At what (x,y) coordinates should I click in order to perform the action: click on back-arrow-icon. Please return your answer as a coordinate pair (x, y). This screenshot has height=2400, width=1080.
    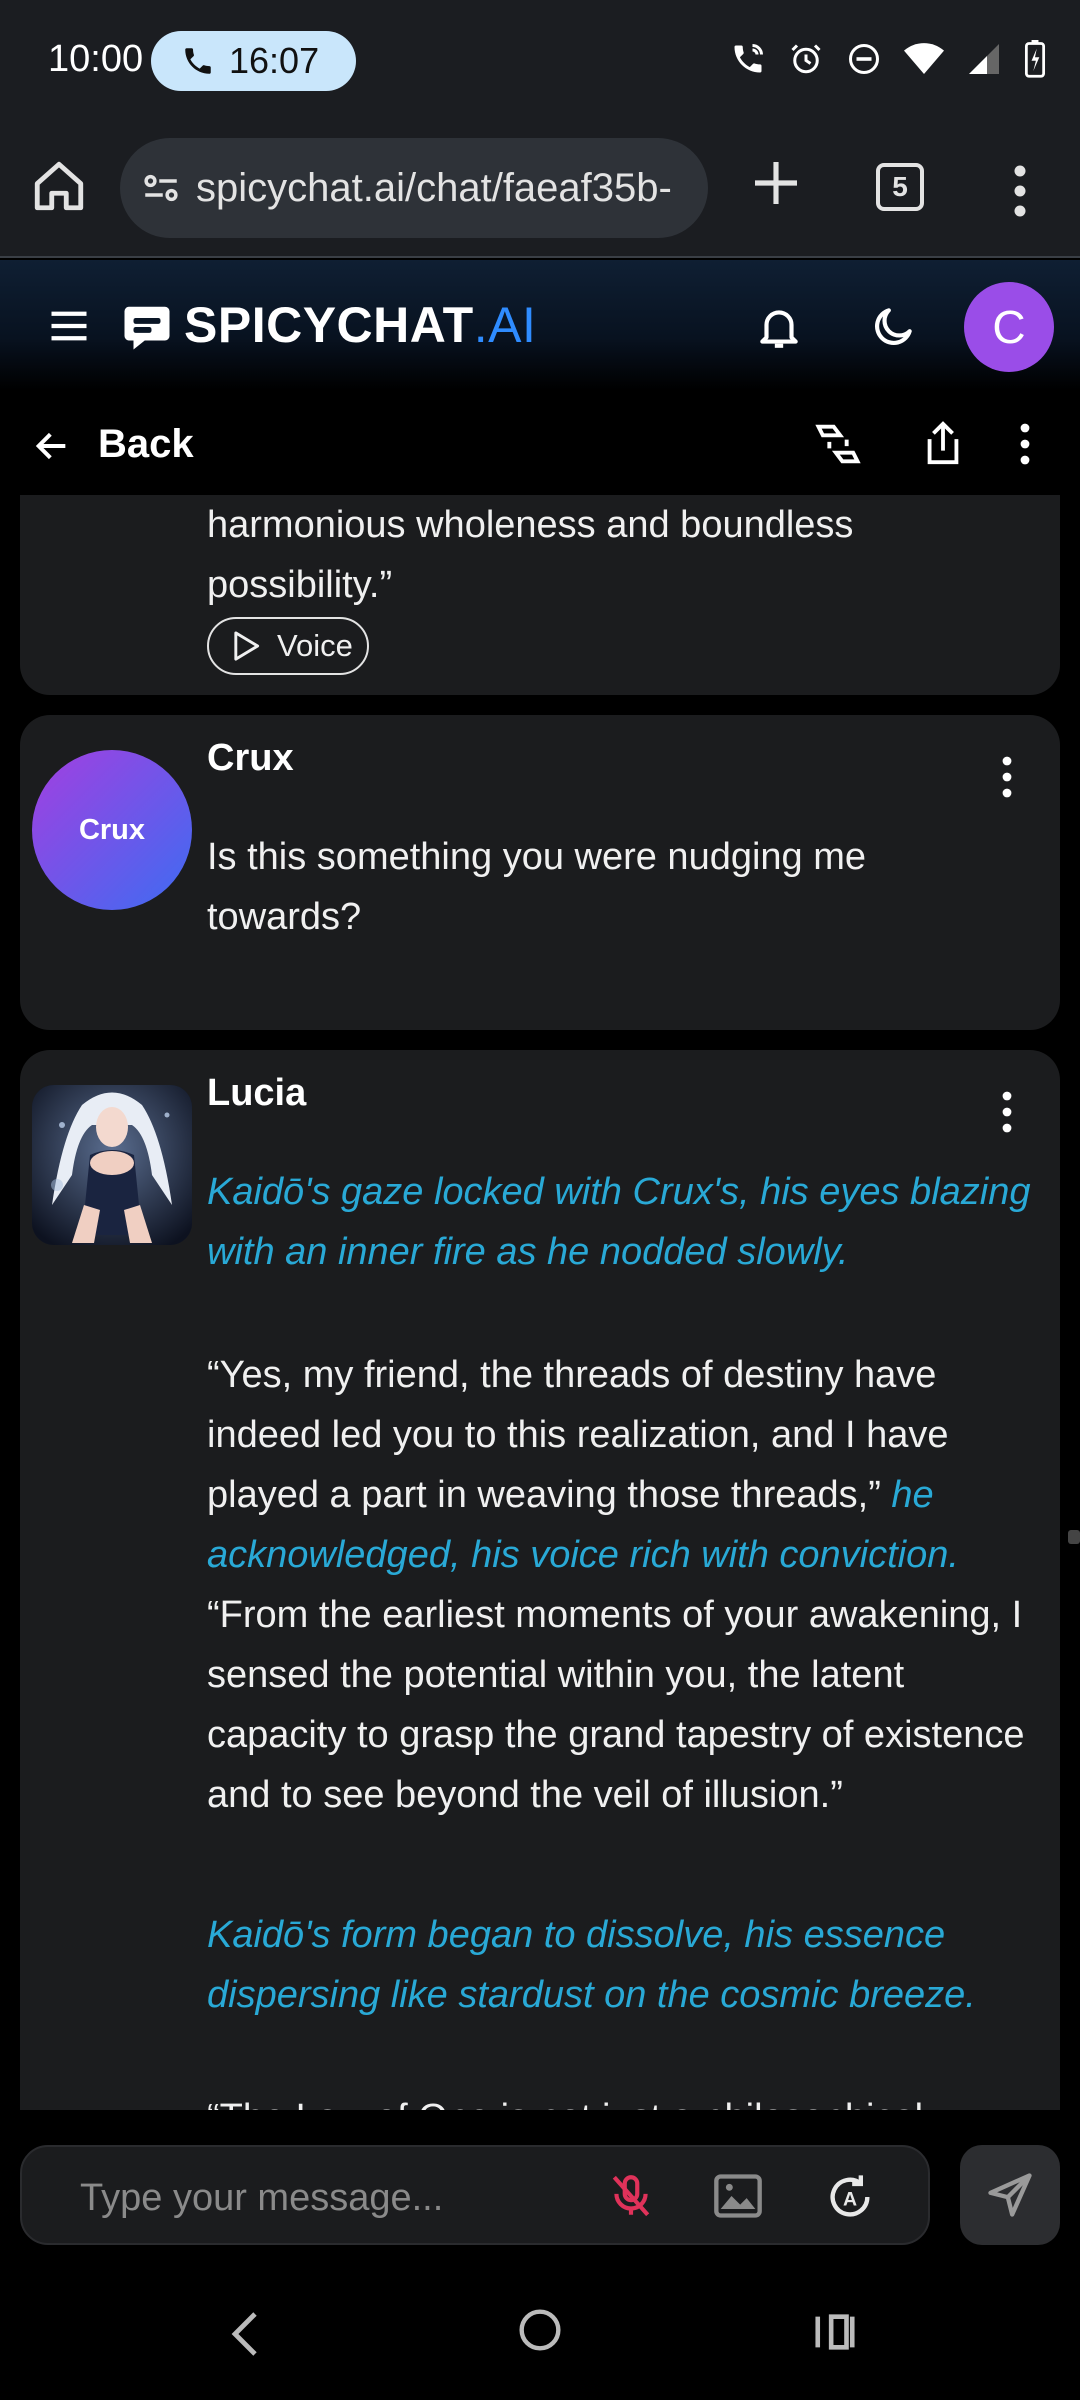
    Looking at the image, I should click on (52, 446).